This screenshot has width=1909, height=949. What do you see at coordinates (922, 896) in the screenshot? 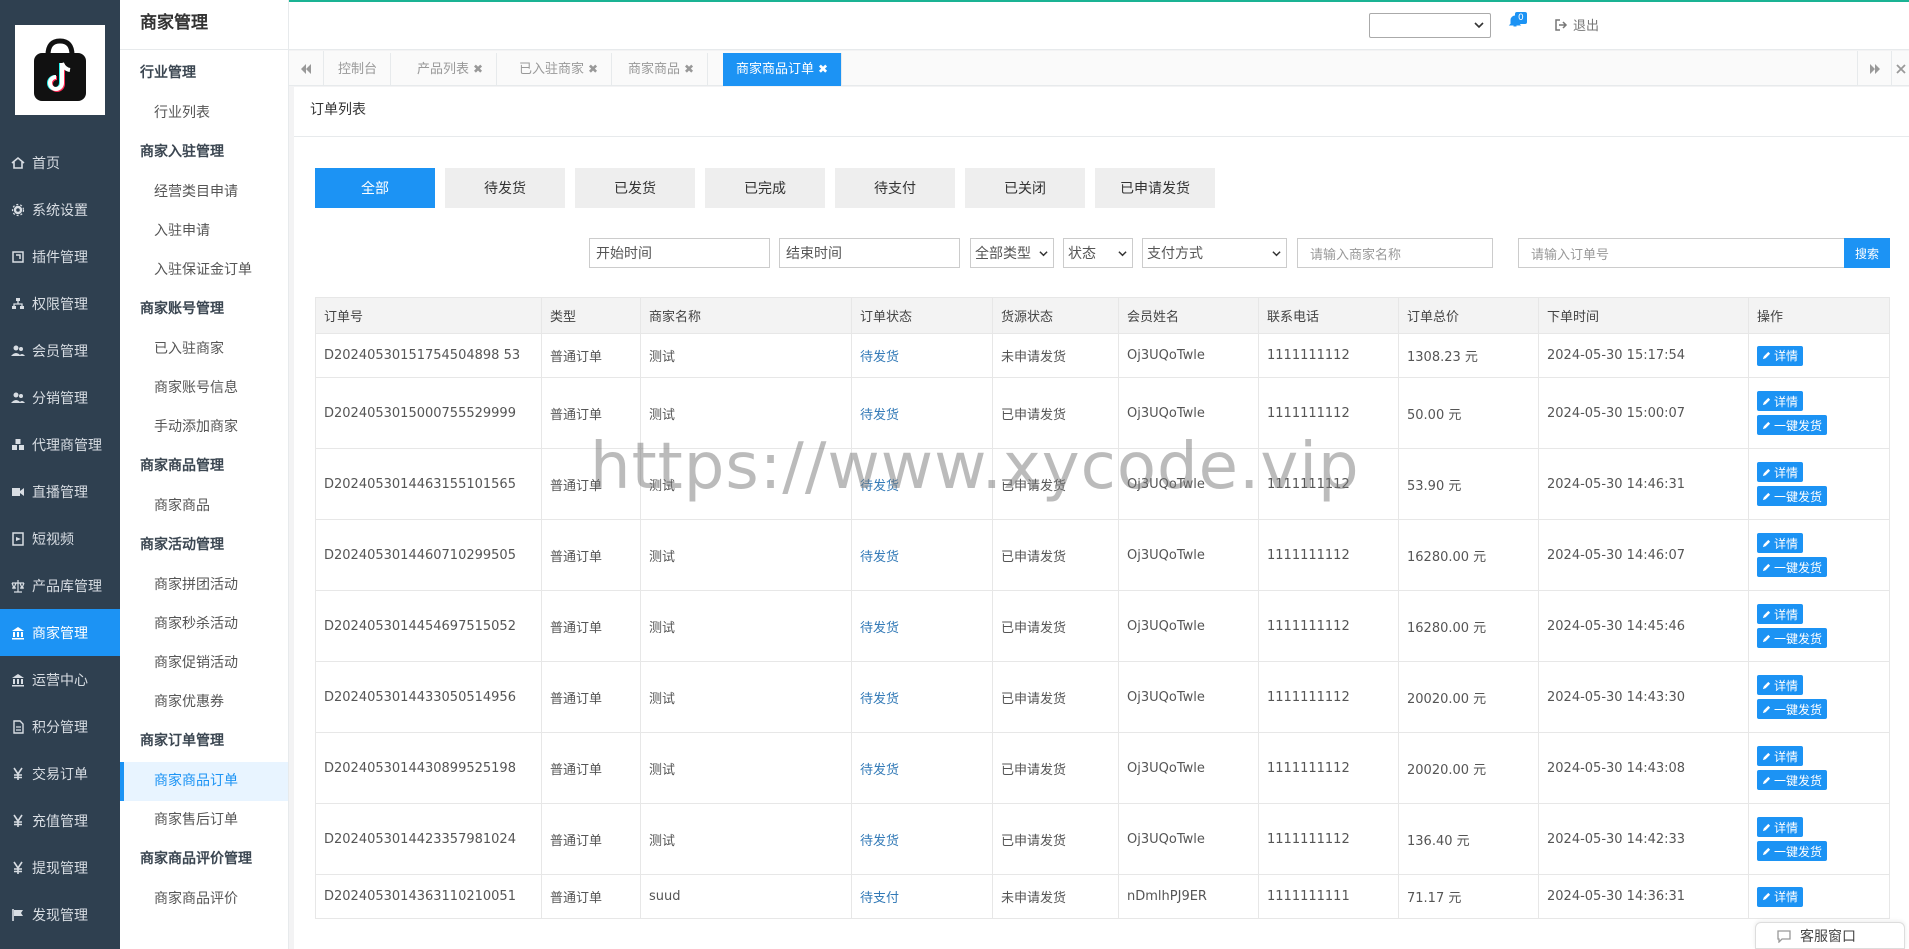
I see `cell-status: 待支付` at bounding box center [922, 896].